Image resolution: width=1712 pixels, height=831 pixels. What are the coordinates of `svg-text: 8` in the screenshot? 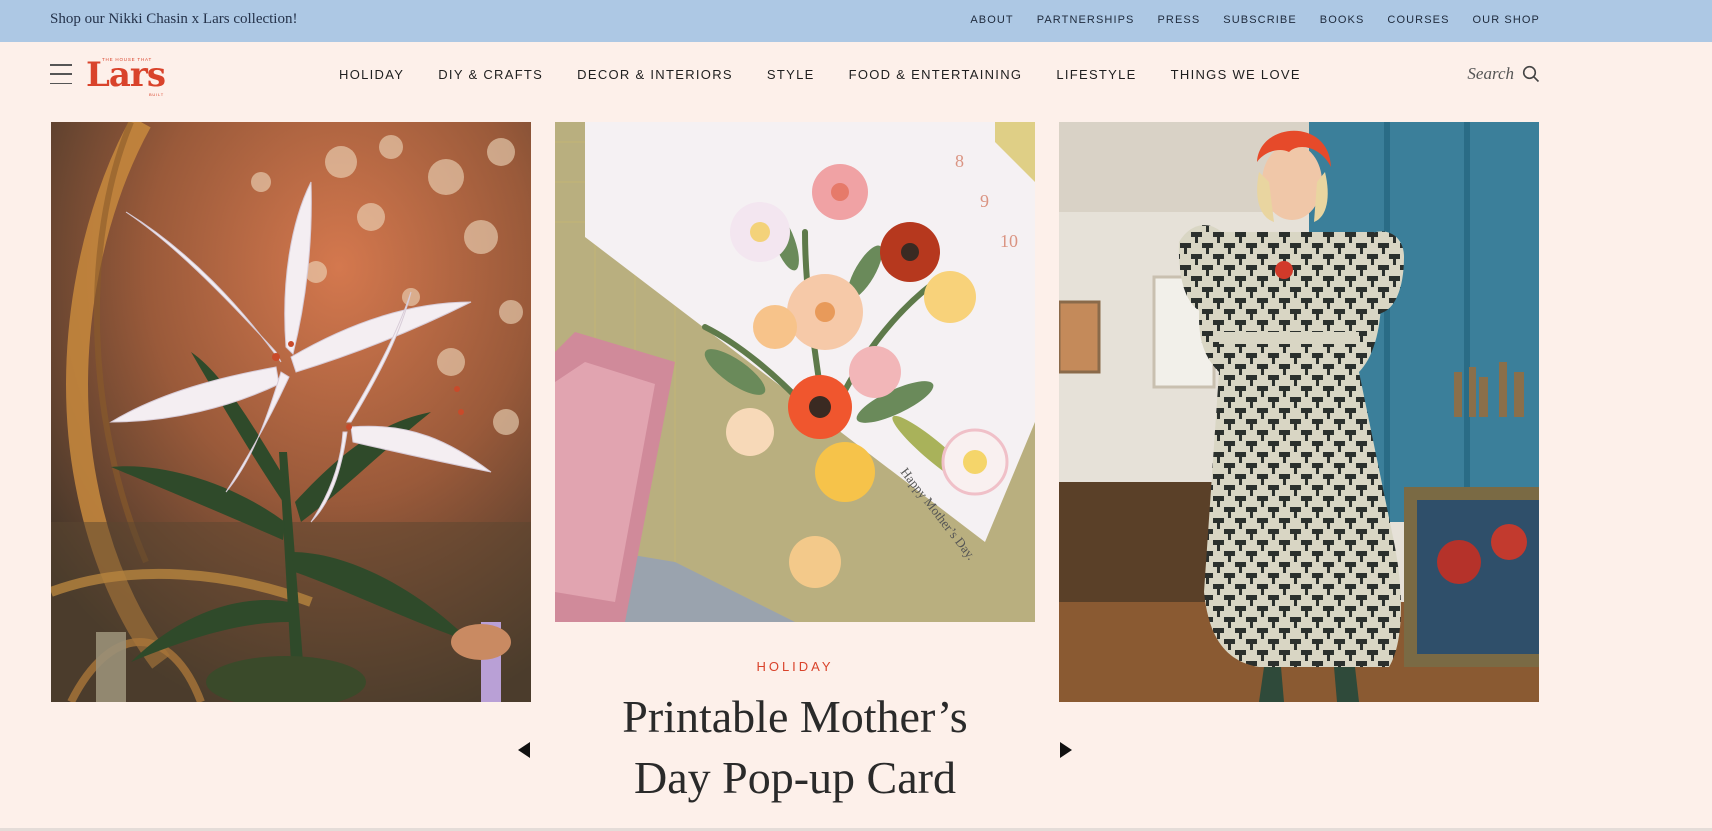 It's located at (959, 161).